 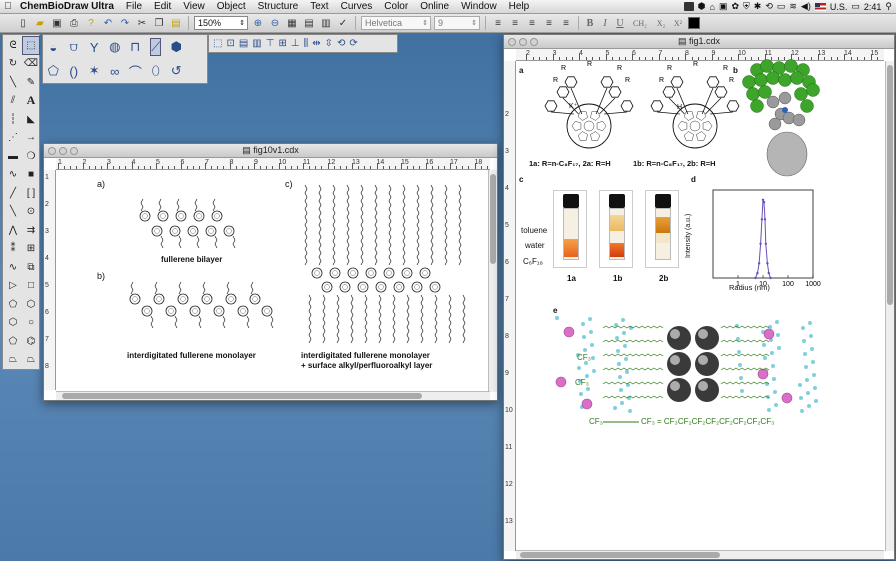 What do you see at coordinates (492, 281) in the screenshot?
I see `vertical-scrollbar` at bounding box center [492, 281].